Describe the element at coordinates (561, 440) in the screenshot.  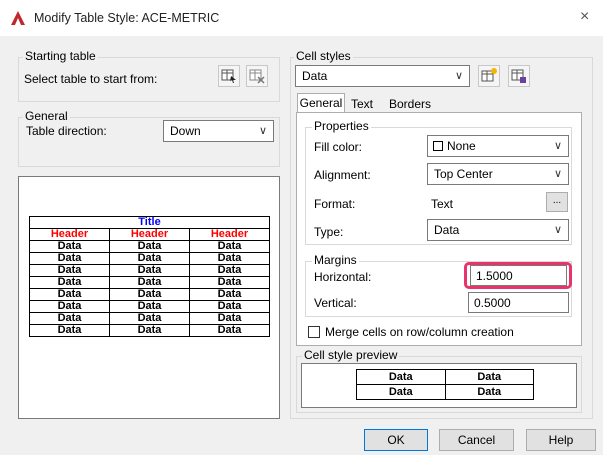
I see `help-button: Help` at that location.